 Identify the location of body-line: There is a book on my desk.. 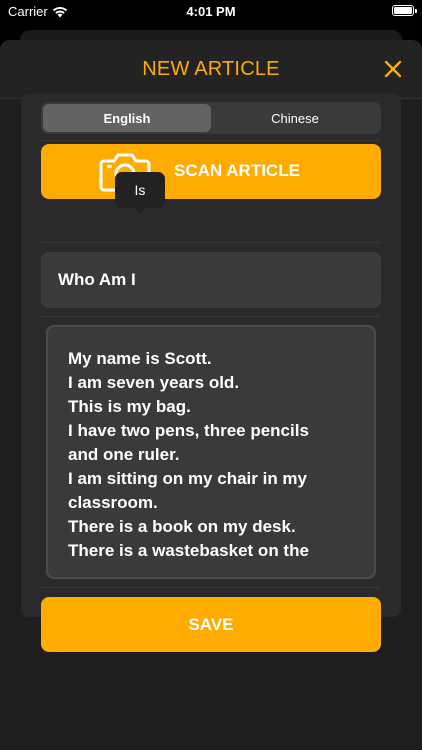
(182, 526).